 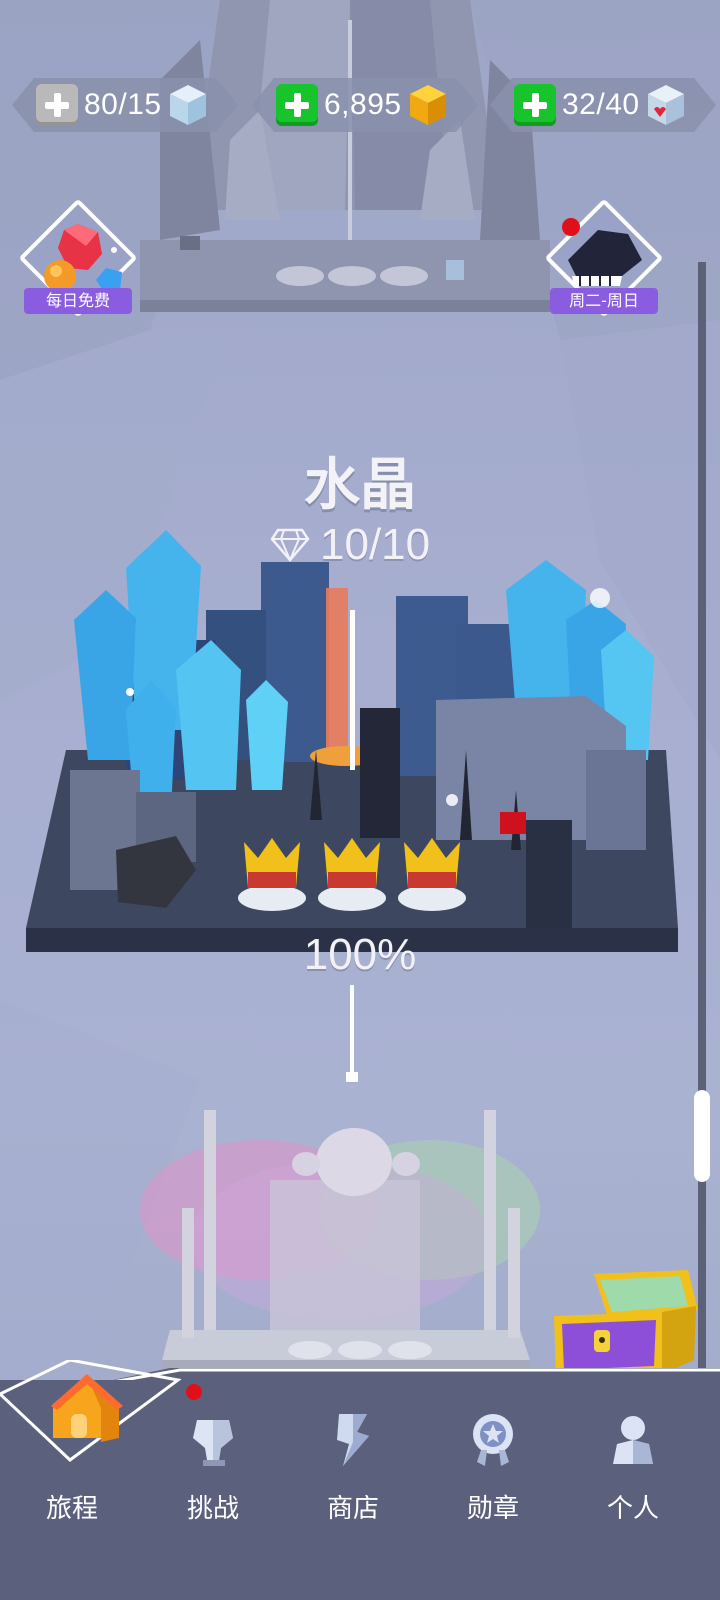 I want to click on nav-shop-tab: 商店, so click(x=353, y=1470).